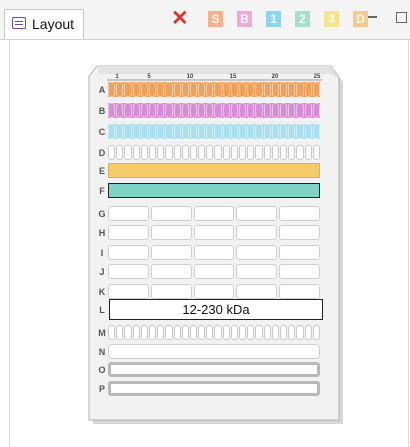 This screenshot has width=410, height=447. I want to click on toolbar-chip-2: 2, so click(302, 19).